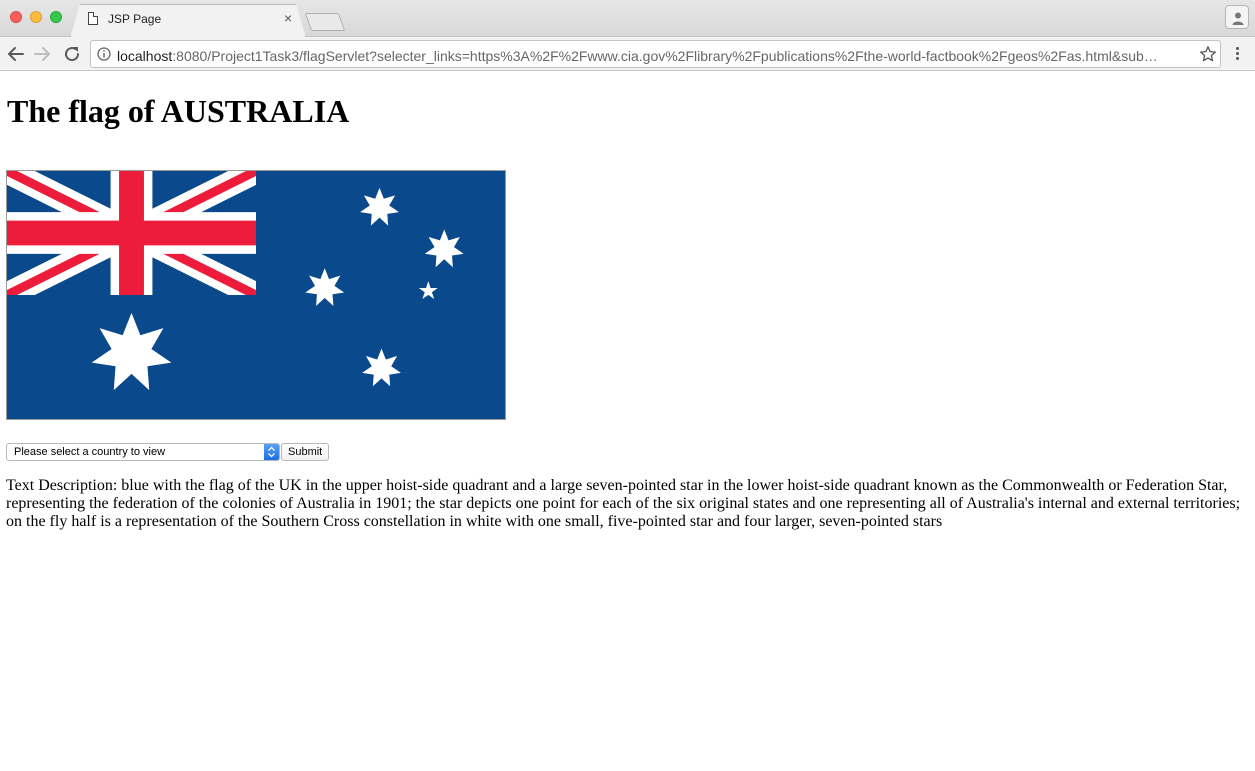  I want to click on australia-flag-image, so click(256, 295).